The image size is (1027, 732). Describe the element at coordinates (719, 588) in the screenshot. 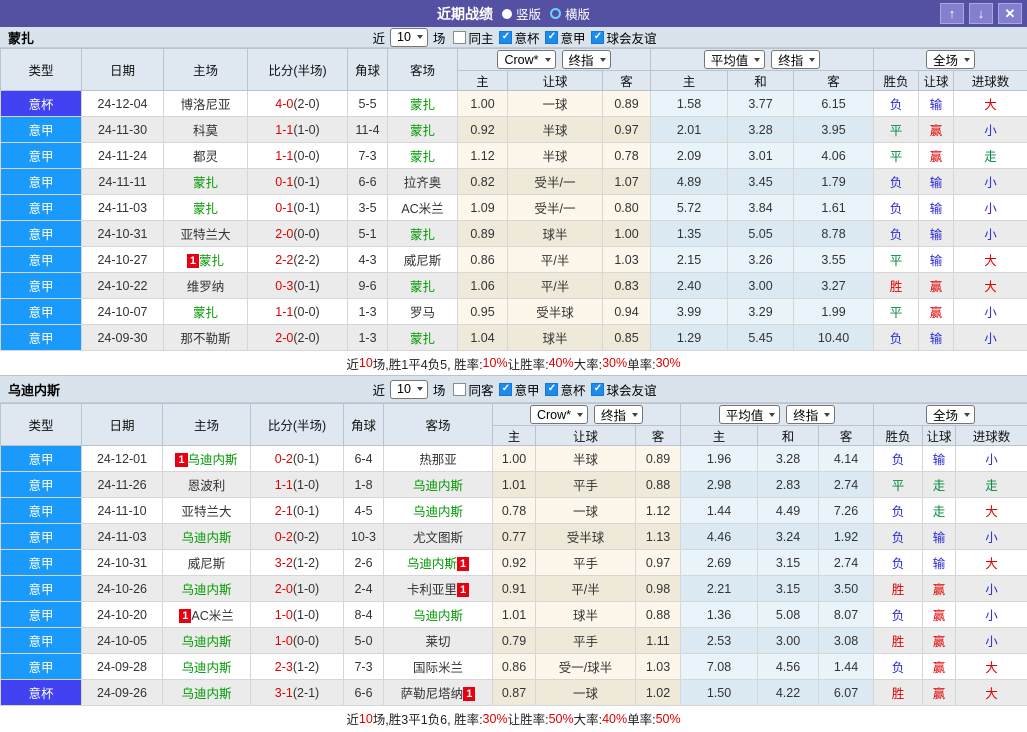

I see `euro-home-odds: 2.21` at that location.